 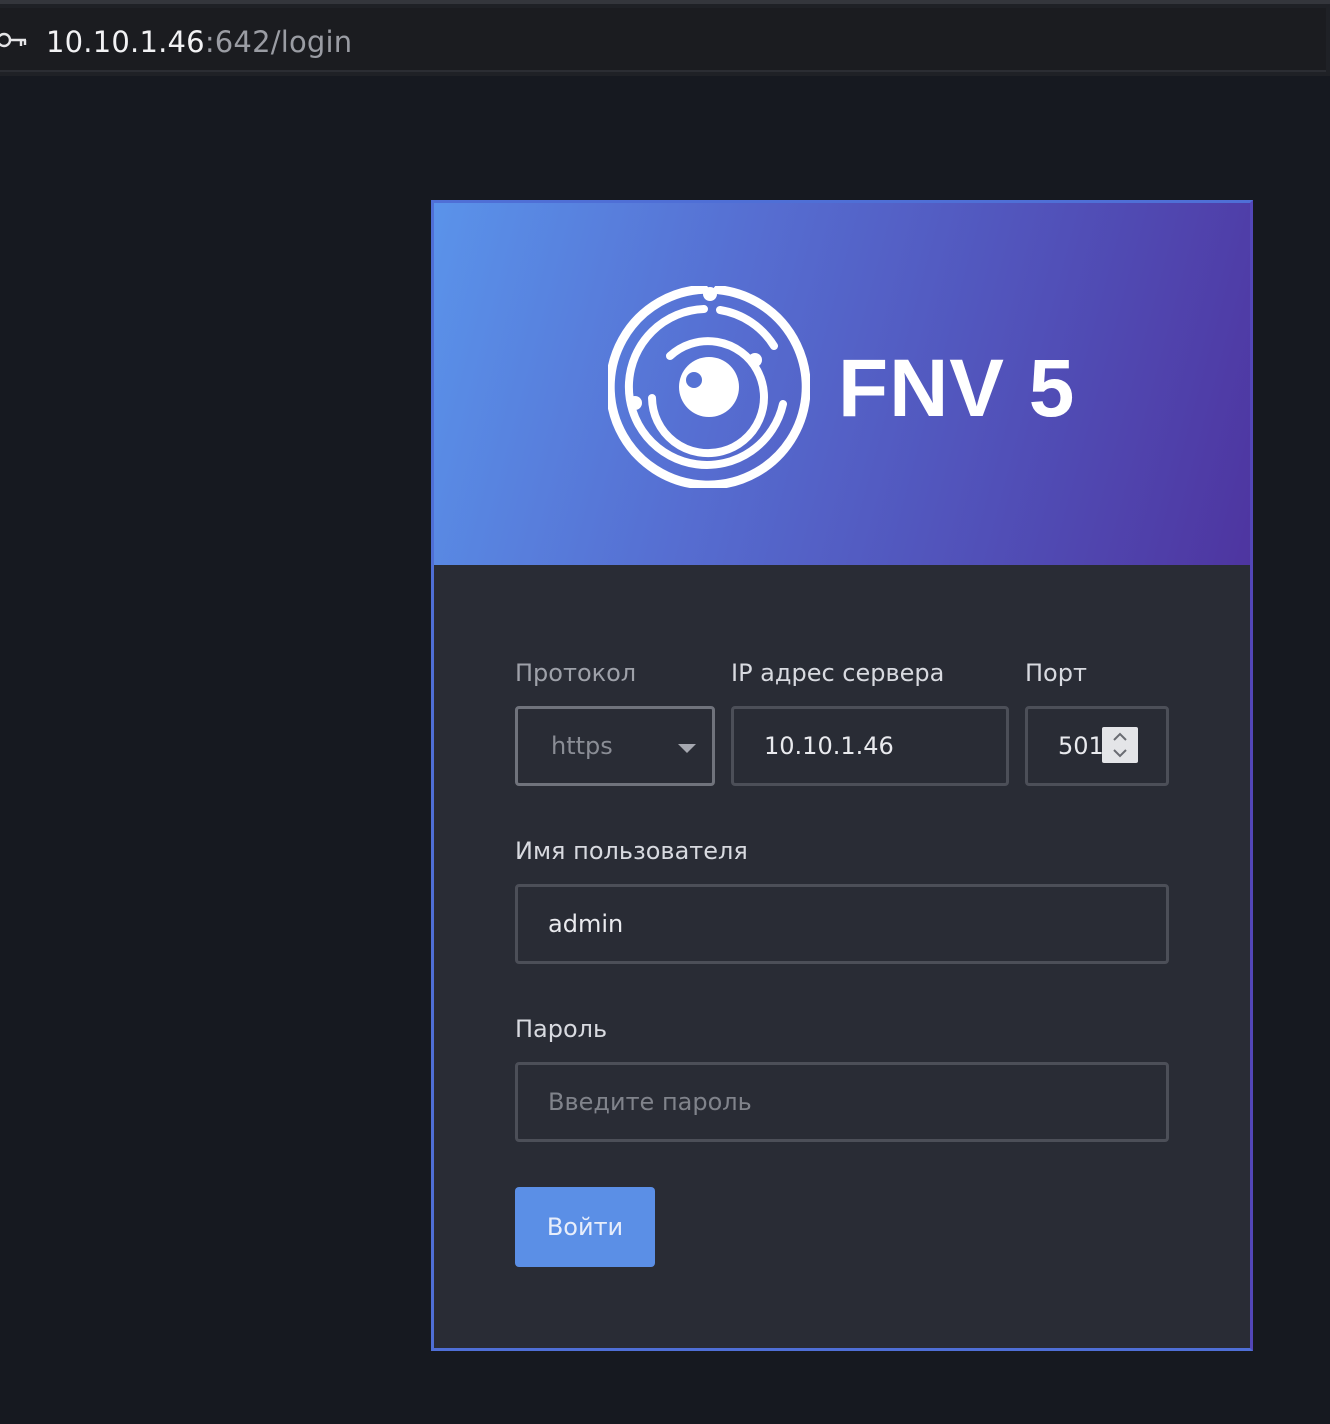 What do you see at coordinates (582, 746) in the screenshot?
I see `protocol-select-value: https` at bounding box center [582, 746].